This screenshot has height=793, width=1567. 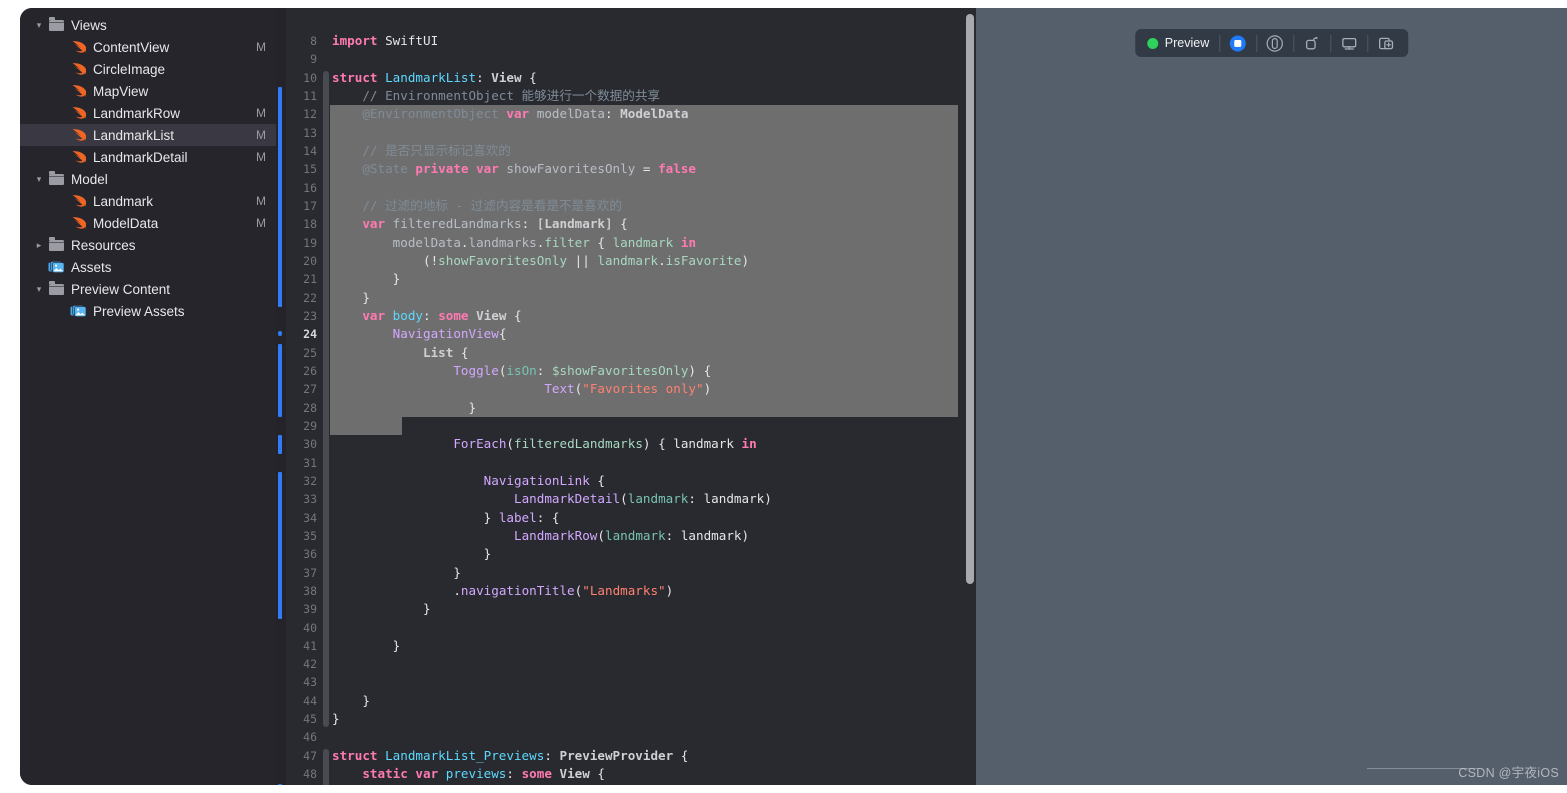 I want to click on code-line: Text("Favorites only"), so click(x=653, y=389).